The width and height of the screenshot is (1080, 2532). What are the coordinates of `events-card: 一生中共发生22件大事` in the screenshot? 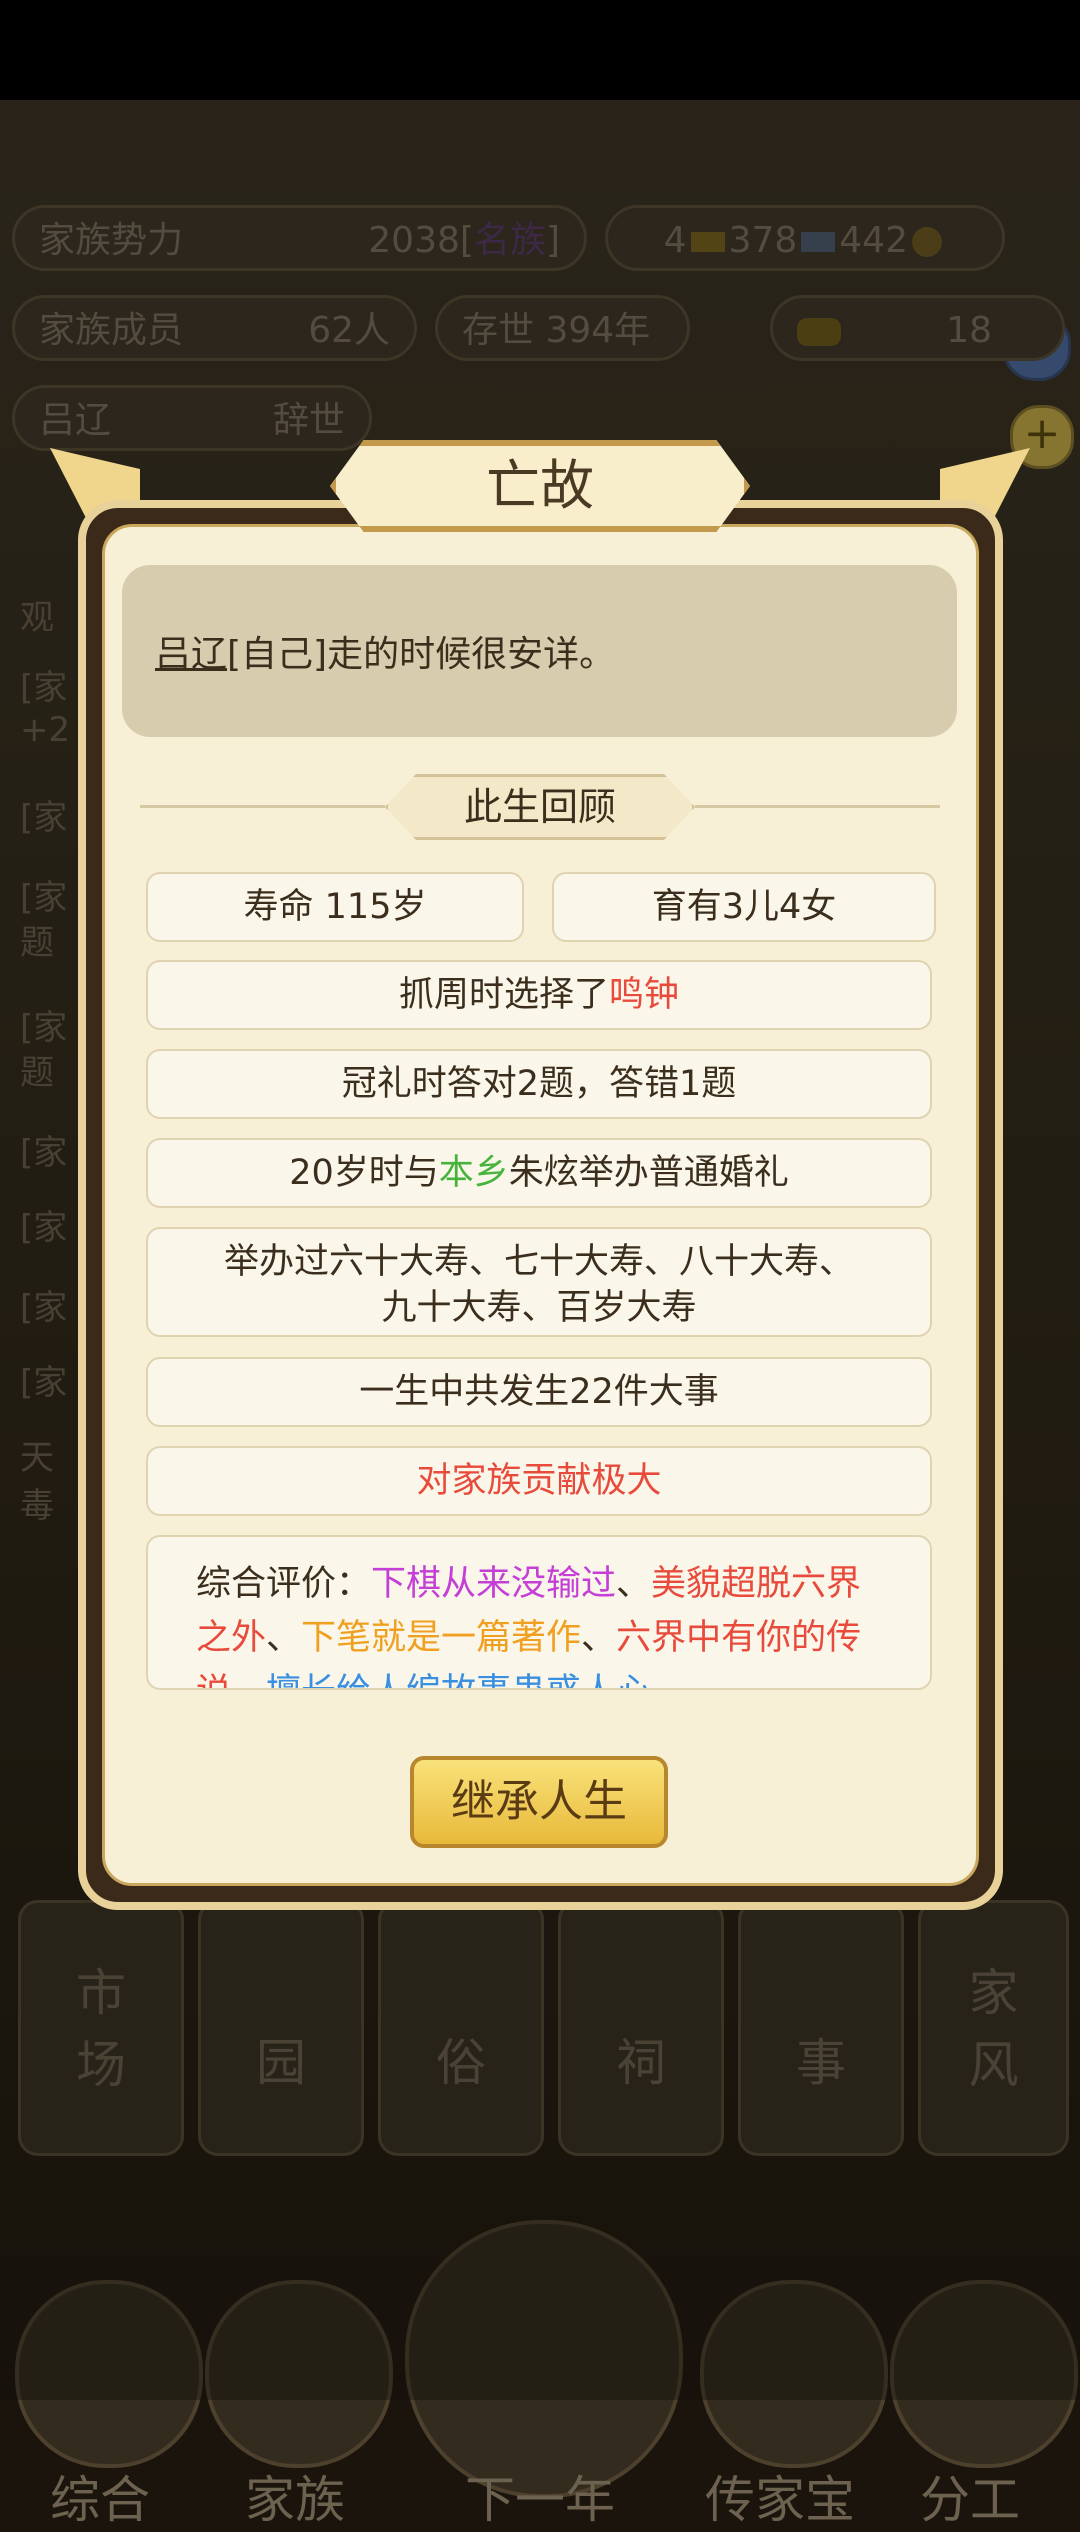 It's located at (539, 1392).